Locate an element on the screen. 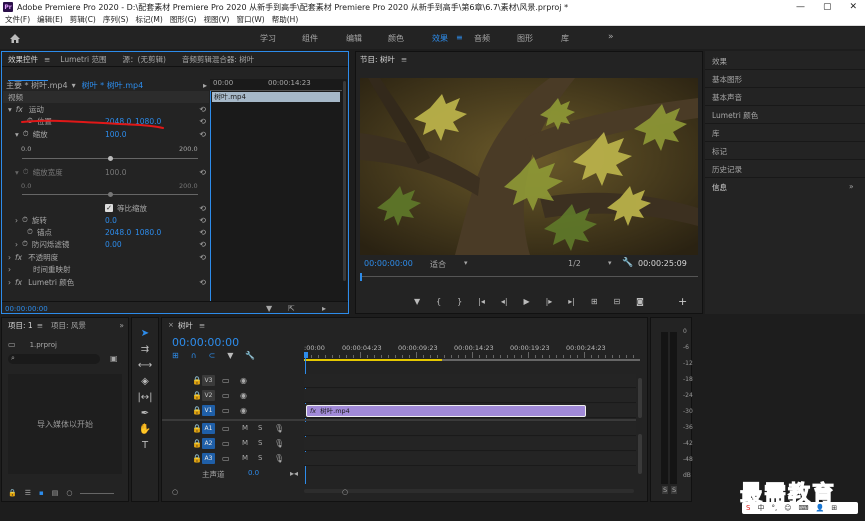  workspace-tab: 编辑 is located at coordinates (354, 38).